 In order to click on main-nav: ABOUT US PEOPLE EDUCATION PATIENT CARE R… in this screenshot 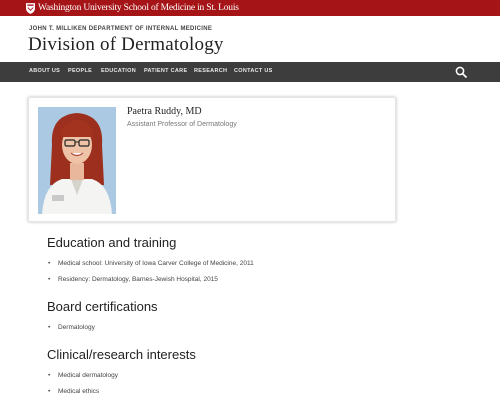, I will do `click(250, 72)`.